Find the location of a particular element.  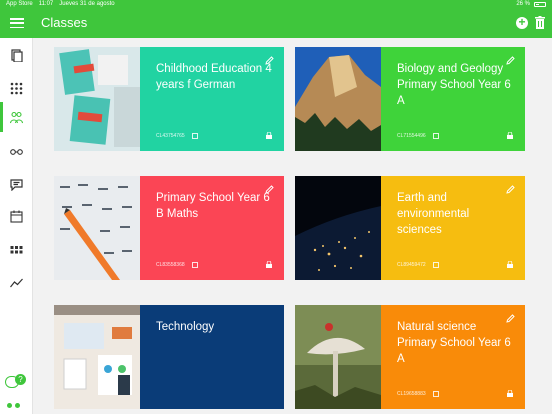

sidebar-item-documents is located at coordinates (16, 55).